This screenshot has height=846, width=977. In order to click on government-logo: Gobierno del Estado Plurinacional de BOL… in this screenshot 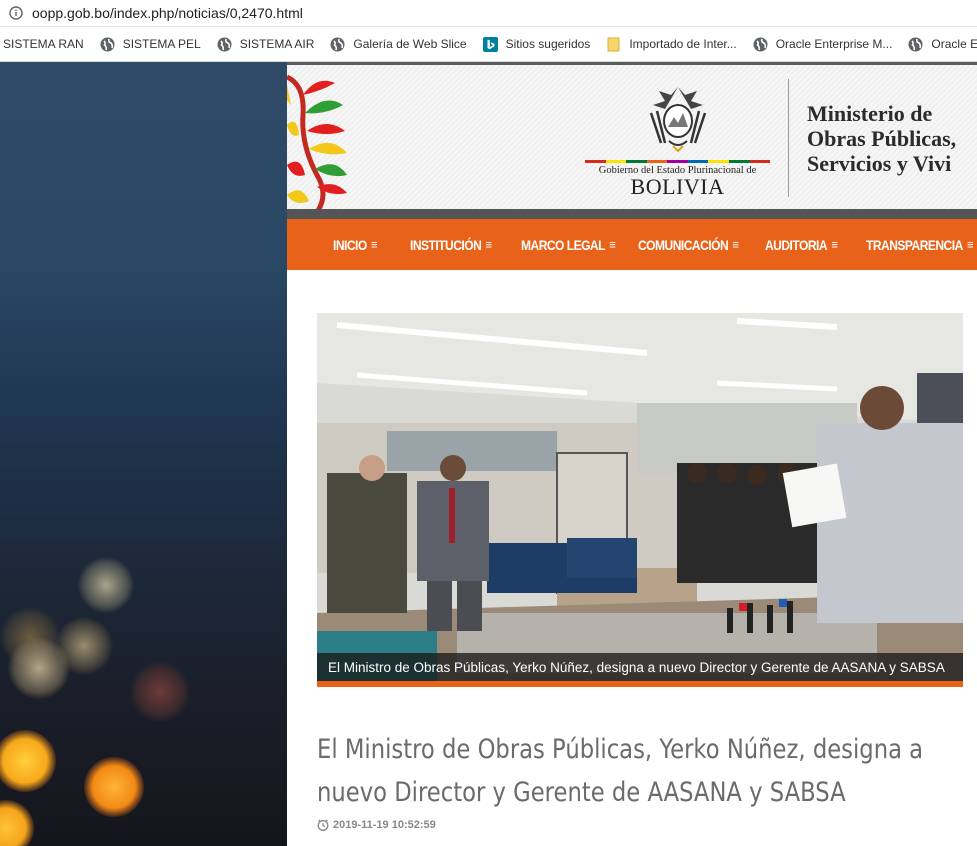, I will do `click(678, 141)`.